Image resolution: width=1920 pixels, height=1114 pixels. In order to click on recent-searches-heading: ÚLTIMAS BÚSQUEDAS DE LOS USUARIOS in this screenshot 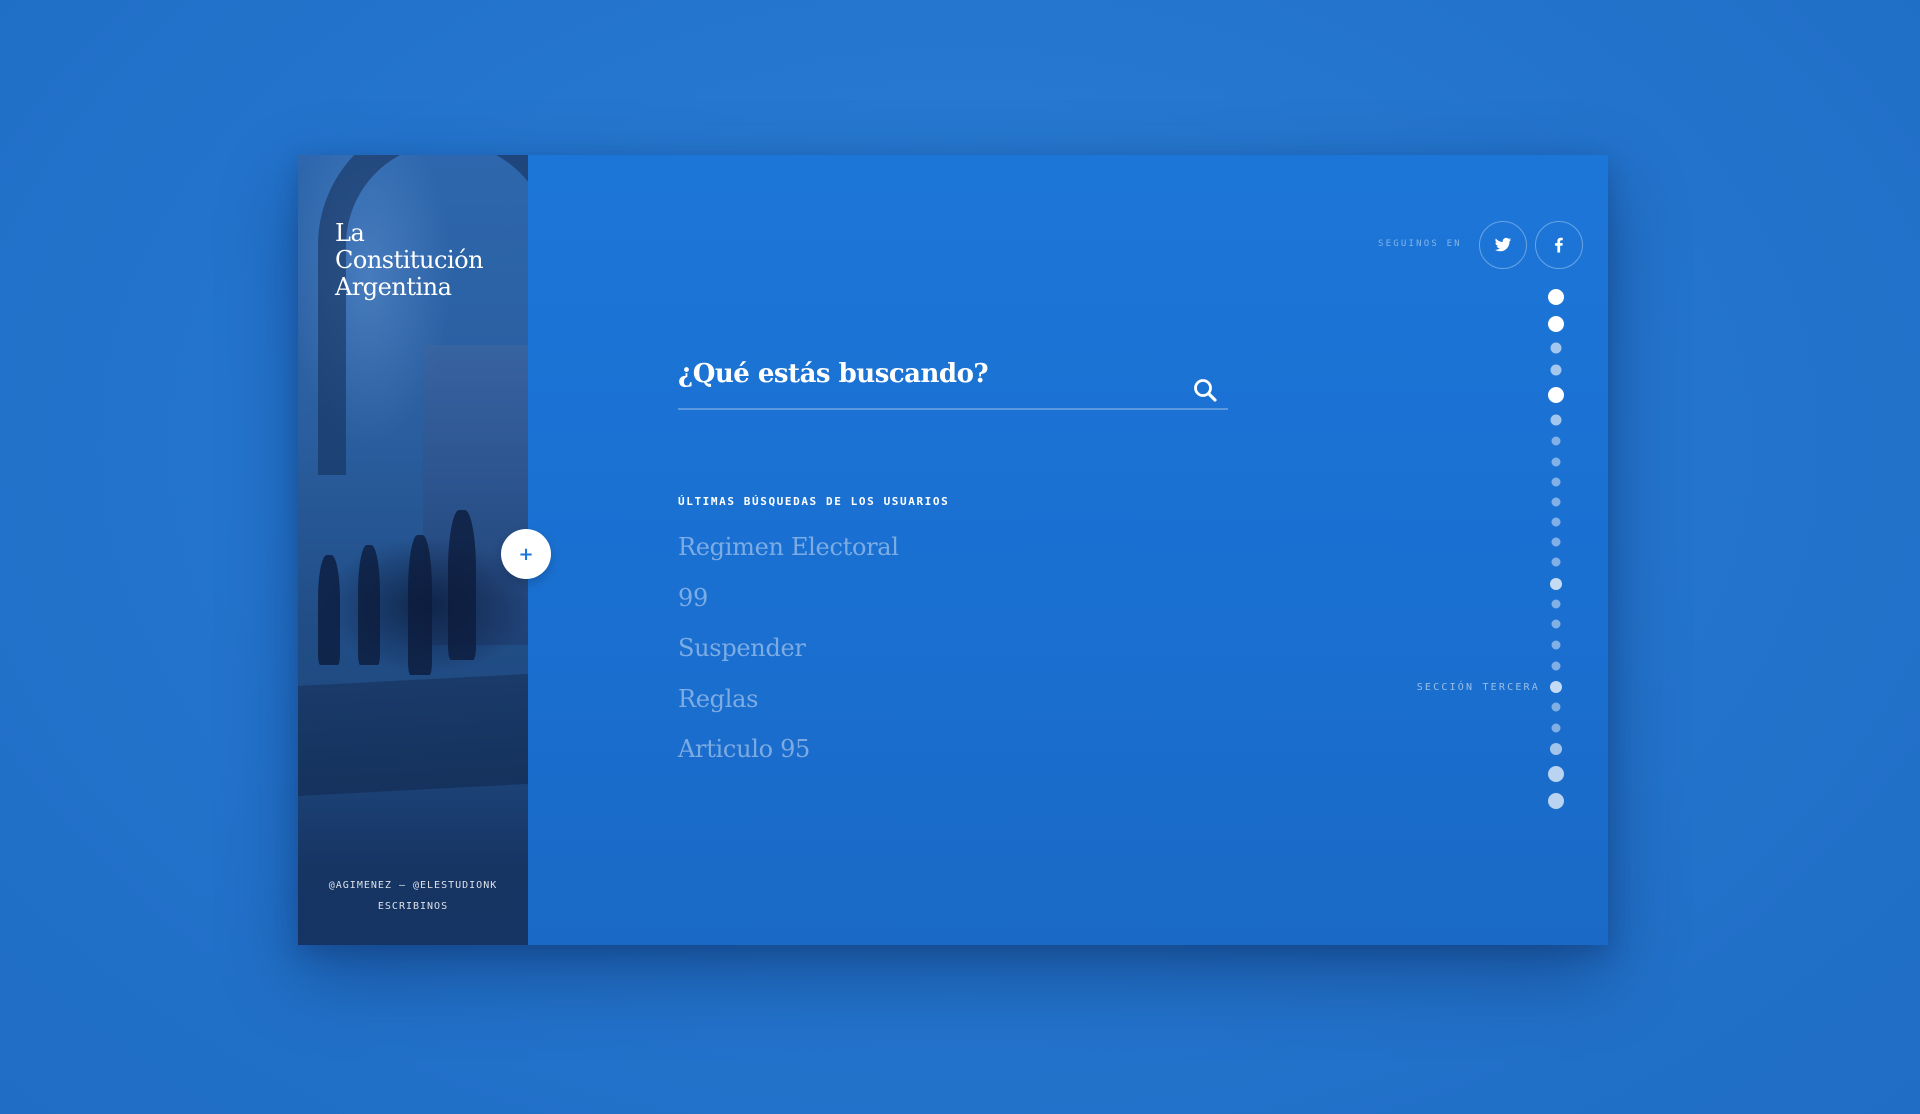, I will do `click(814, 501)`.